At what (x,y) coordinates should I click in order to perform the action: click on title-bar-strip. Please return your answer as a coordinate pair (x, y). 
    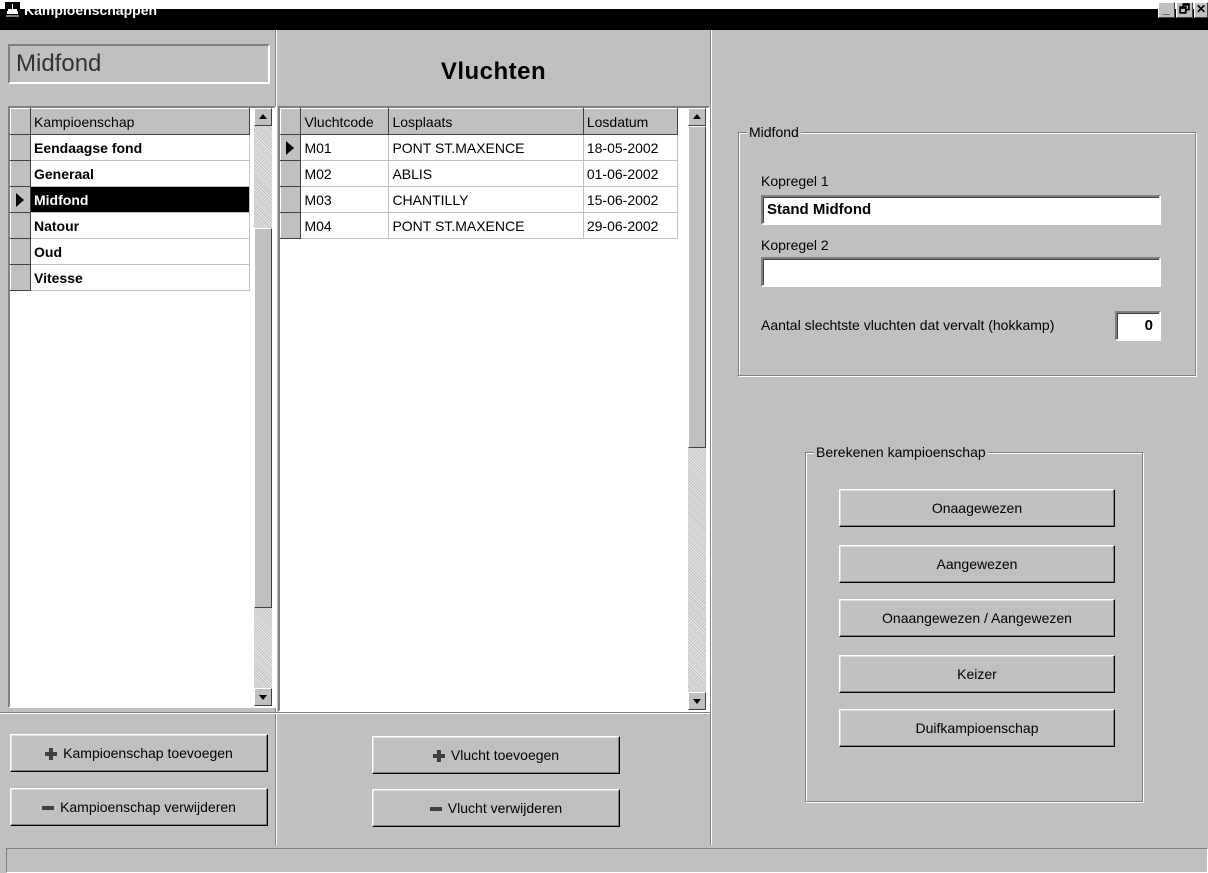
    Looking at the image, I should click on (604, 19).